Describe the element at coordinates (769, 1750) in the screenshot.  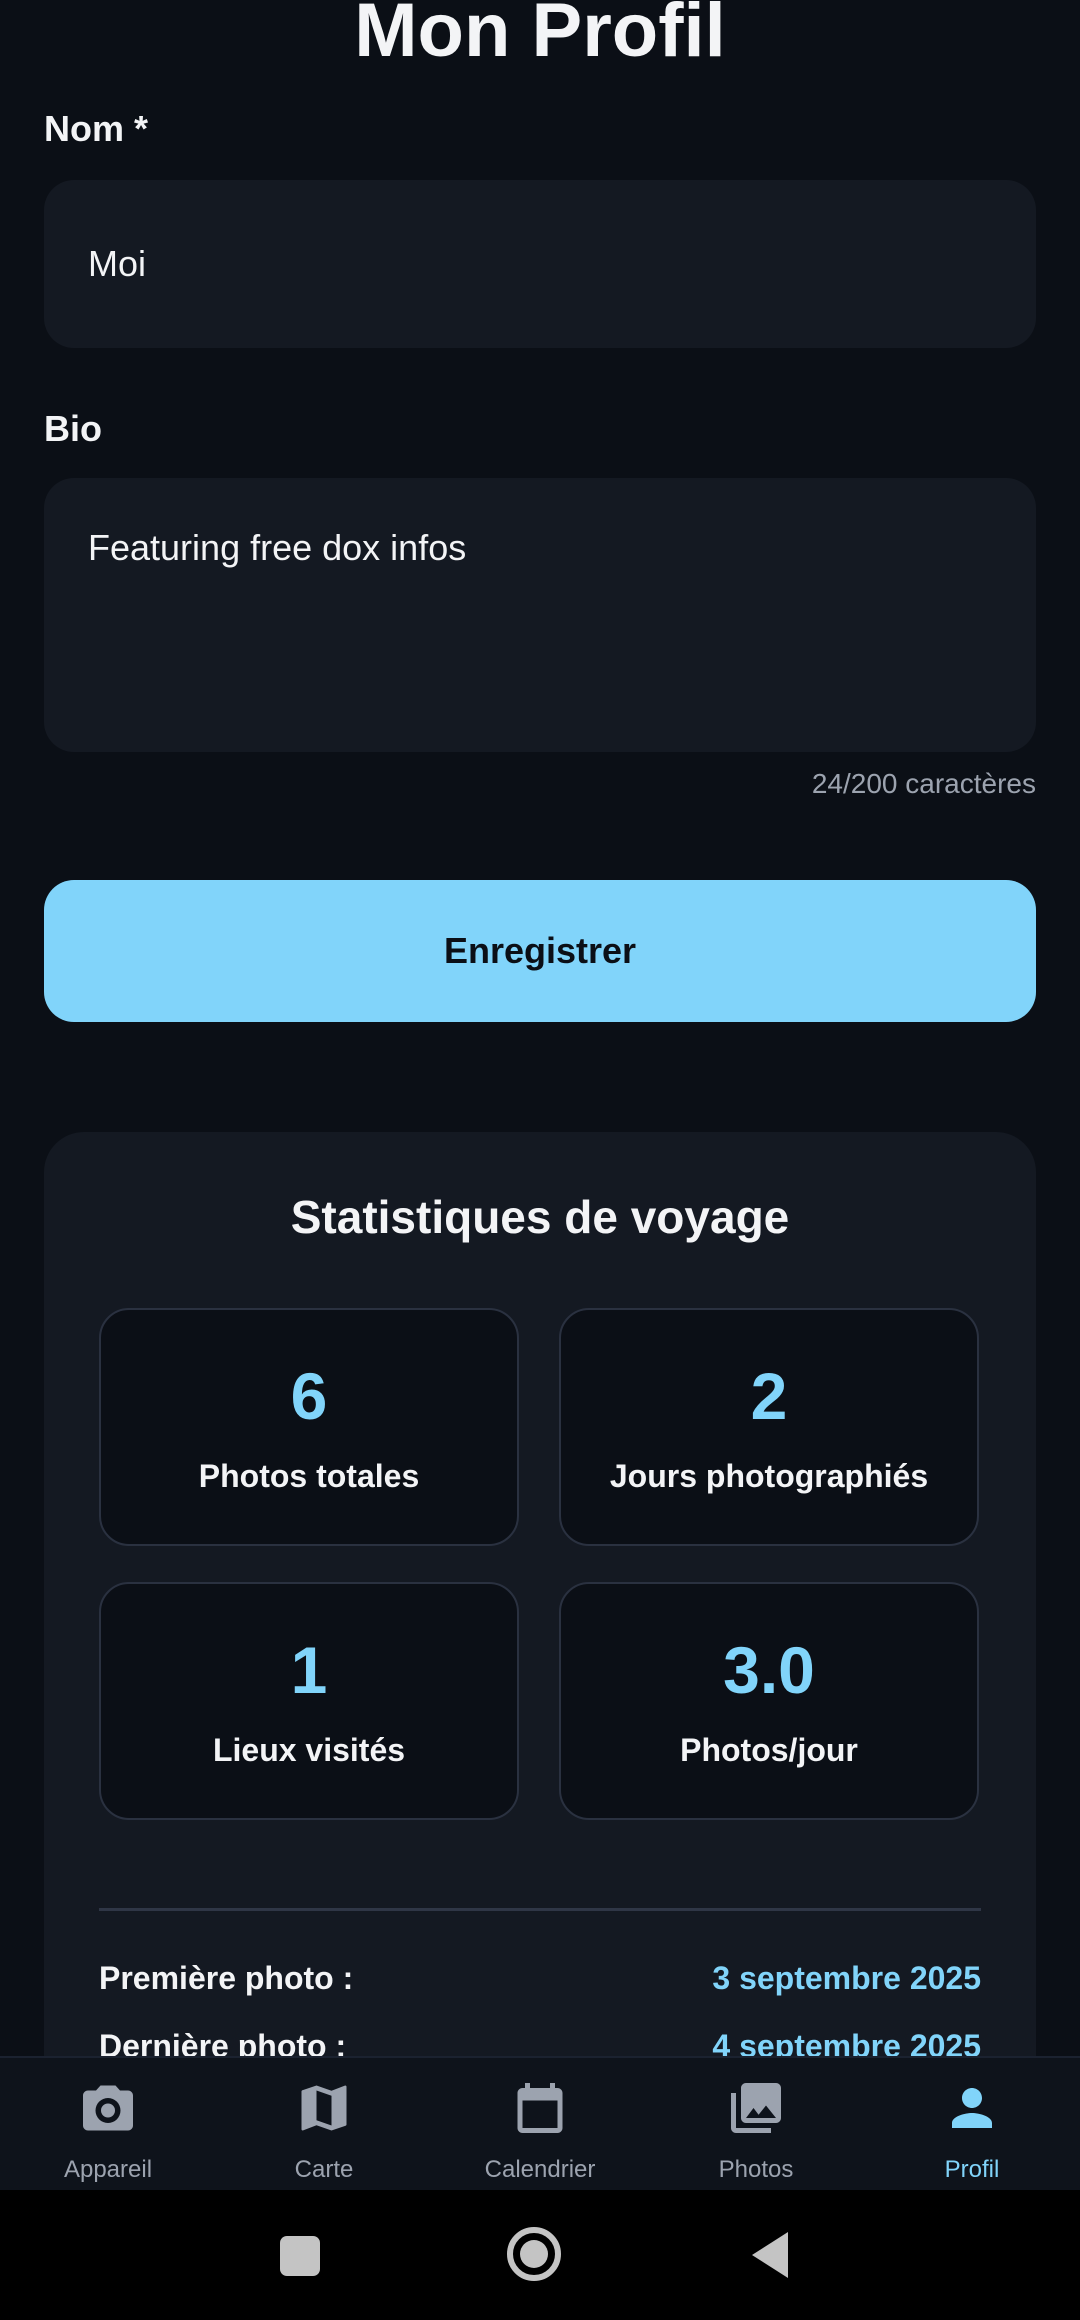
I see `stat-label: Photos/jour` at that location.